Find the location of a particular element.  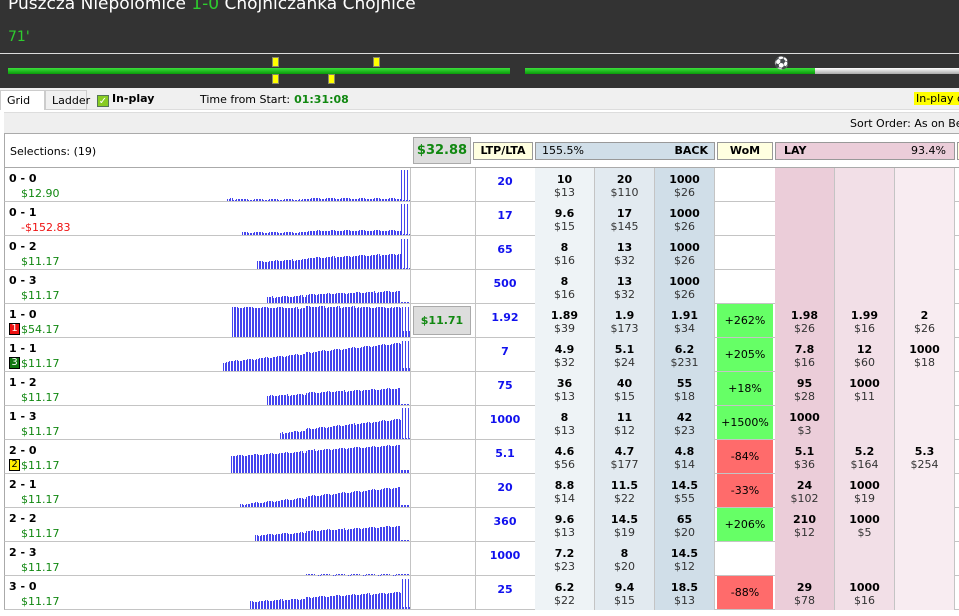

lay-price-cell: 1000 $19 is located at coordinates (865, 491).